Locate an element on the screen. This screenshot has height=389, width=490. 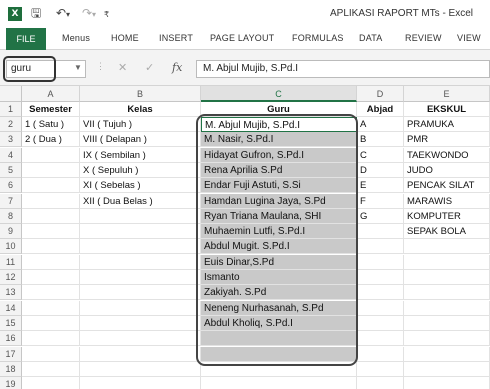
tab-file: FILE is located at coordinates (26, 39).